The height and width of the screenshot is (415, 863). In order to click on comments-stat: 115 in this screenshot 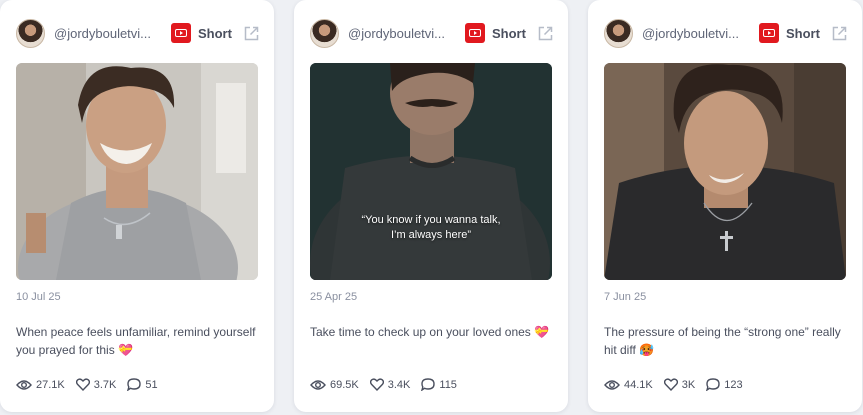, I will do `click(439, 384)`.